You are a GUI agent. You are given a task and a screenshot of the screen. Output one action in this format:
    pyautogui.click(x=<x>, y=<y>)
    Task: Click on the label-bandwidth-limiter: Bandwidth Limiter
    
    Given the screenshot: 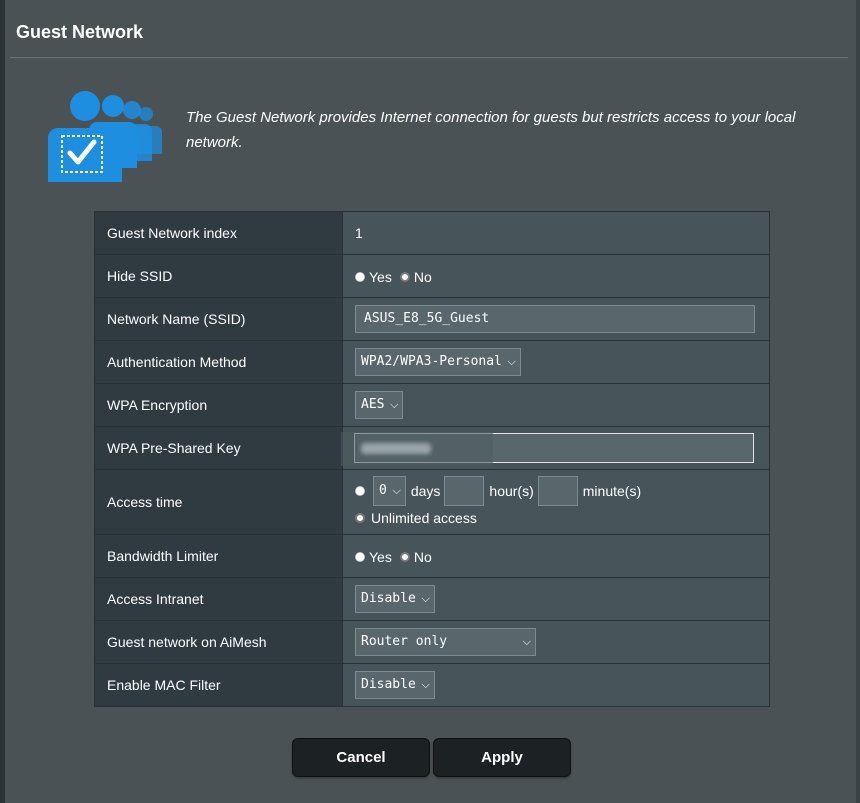 What is the action you would take?
    pyautogui.click(x=218, y=556)
    